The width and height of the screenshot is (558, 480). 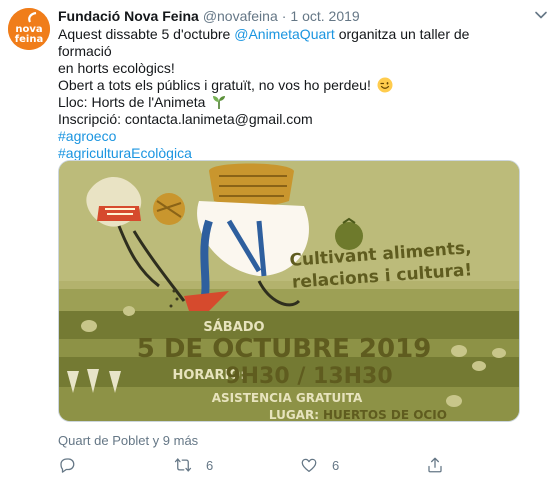 I want to click on retweet-icon, so click(x=183, y=465).